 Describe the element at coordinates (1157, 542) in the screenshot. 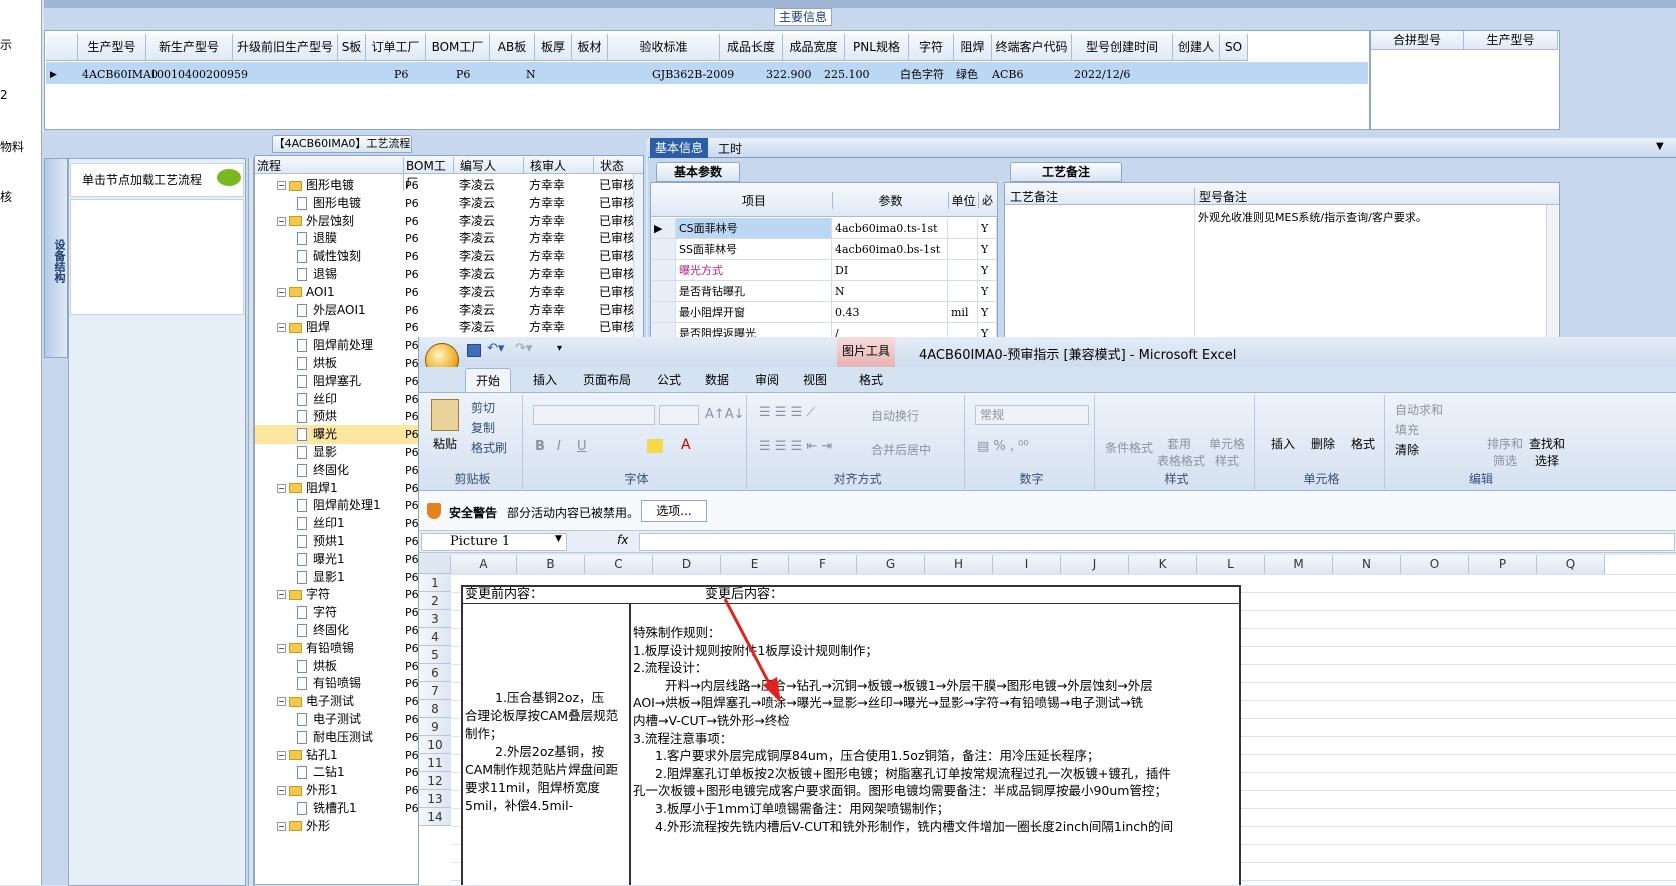

I see `formula-input` at that location.